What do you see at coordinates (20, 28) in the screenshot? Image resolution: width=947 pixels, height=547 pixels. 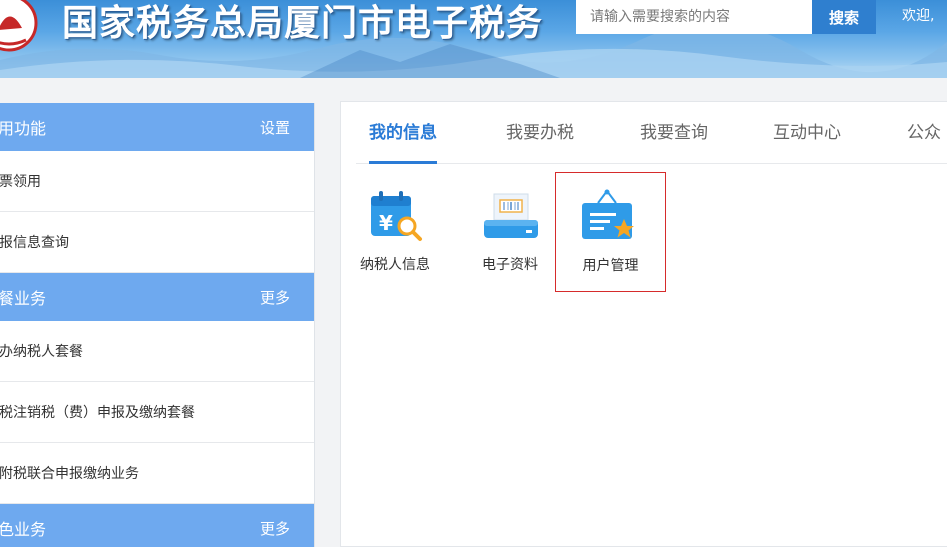 I see `tax-bureau-logo` at bounding box center [20, 28].